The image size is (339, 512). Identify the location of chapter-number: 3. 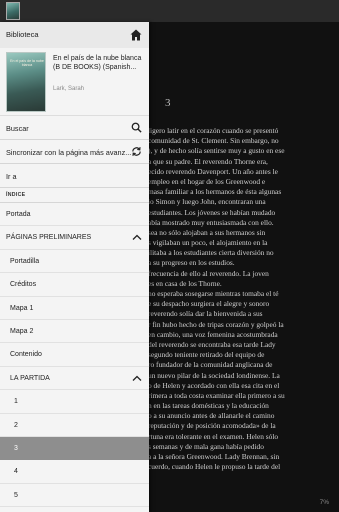
(168, 103).